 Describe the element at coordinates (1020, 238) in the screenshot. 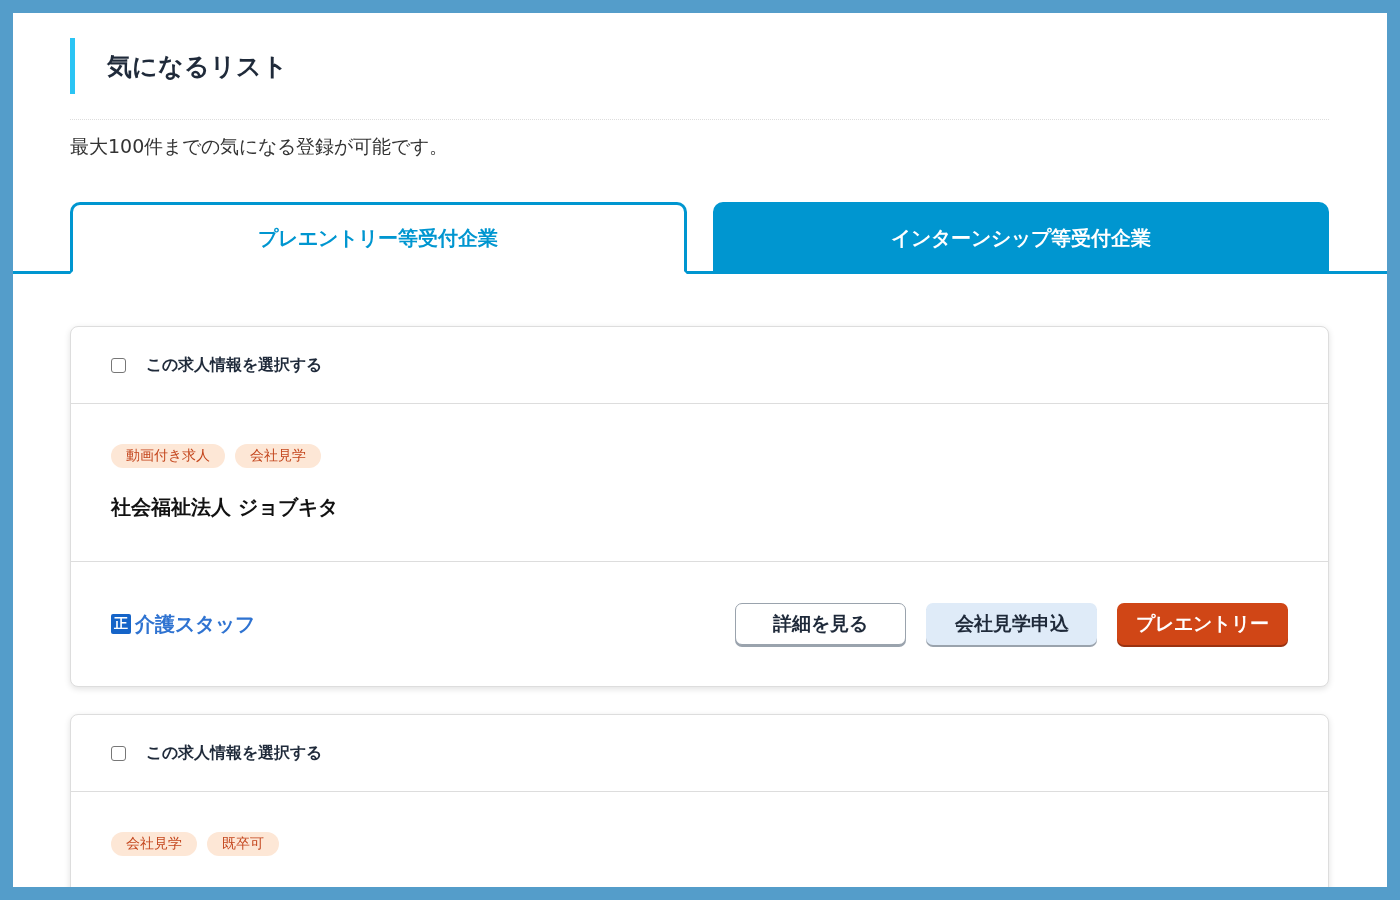

I see `tab: インターンシップ等受付企業` at that location.